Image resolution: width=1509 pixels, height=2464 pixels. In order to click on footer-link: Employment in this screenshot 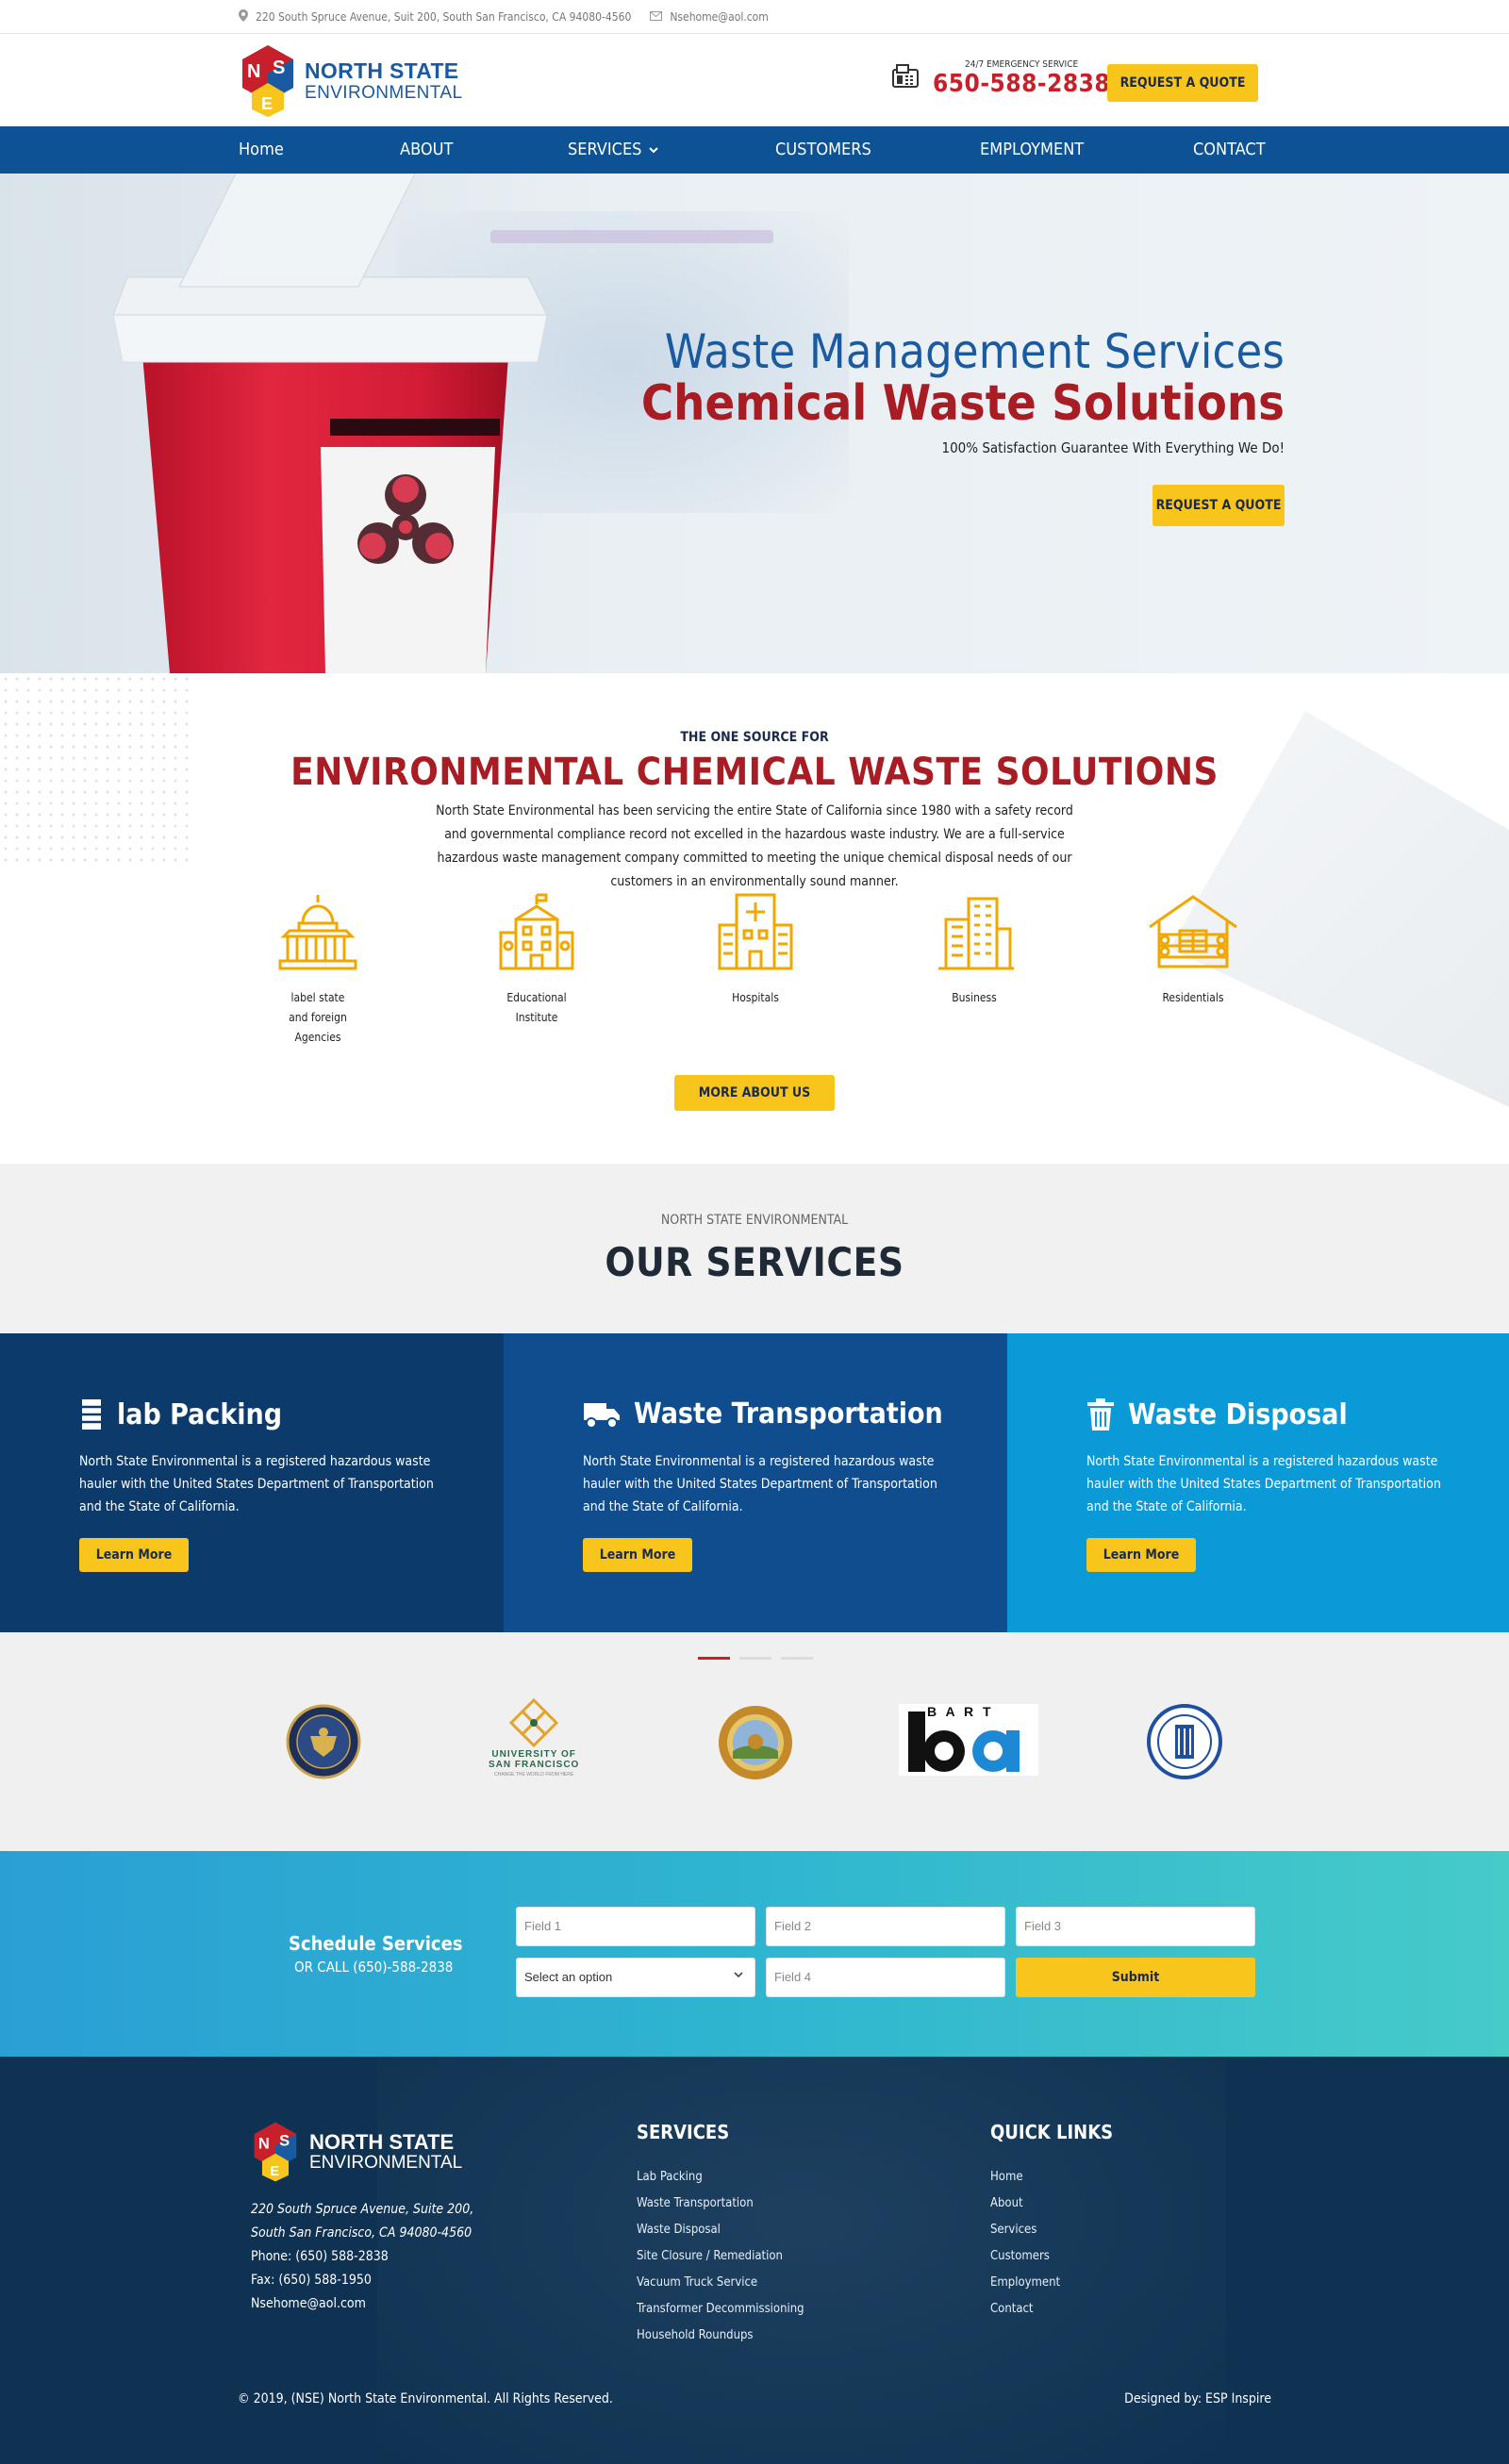, I will do `click(1051, 2283)`.